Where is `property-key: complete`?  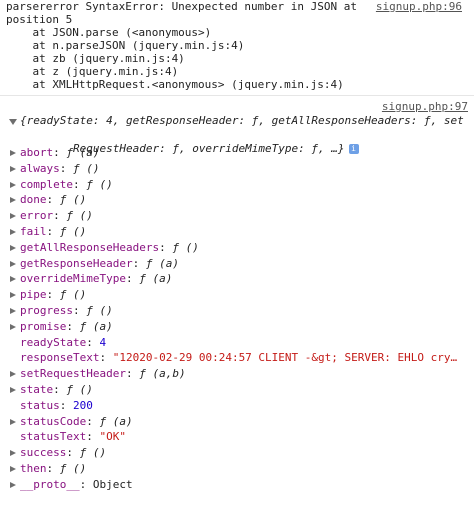
property-key: complete is located at coordinates (46, 184).